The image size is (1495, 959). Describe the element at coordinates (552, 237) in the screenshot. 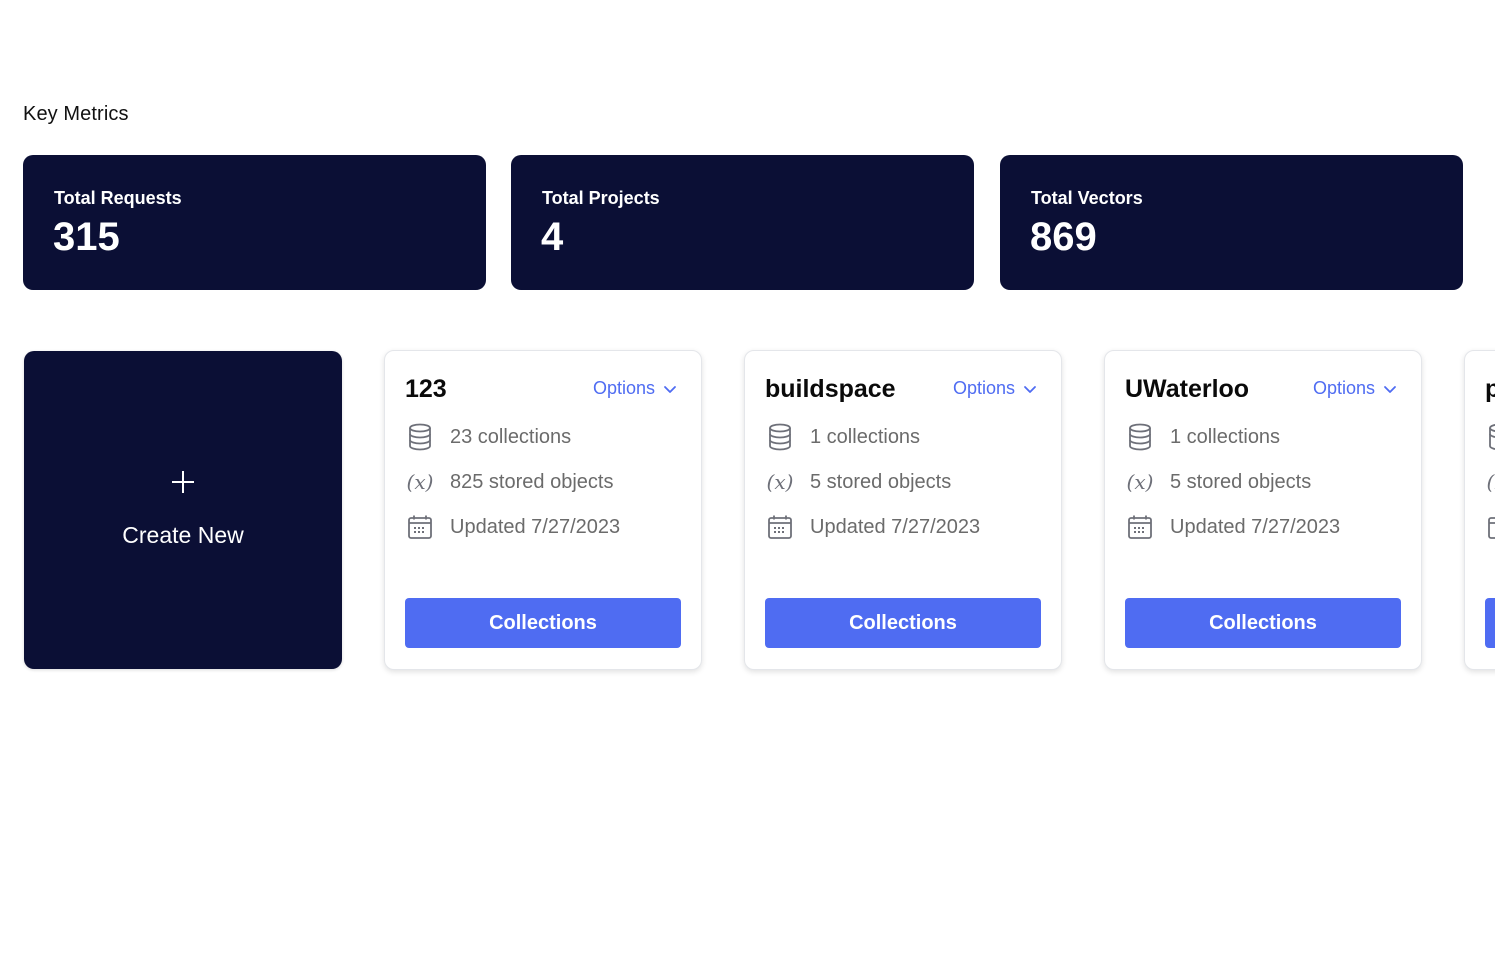

I see `metric-value: 4` at that location.